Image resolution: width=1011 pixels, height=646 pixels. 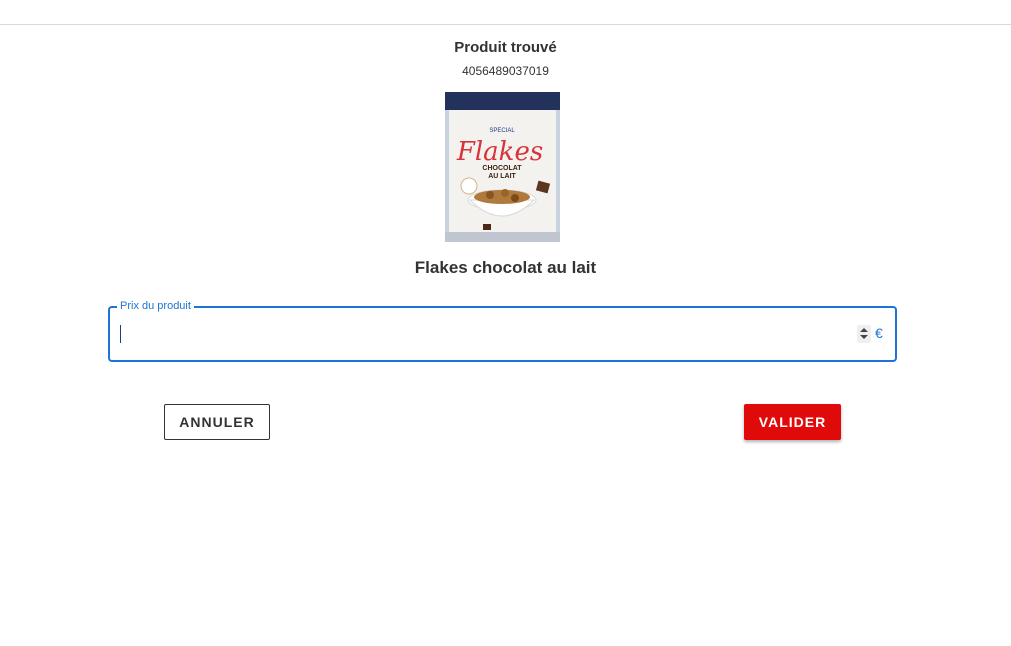 I want to click on text-caret, so click(x=120, y=334).